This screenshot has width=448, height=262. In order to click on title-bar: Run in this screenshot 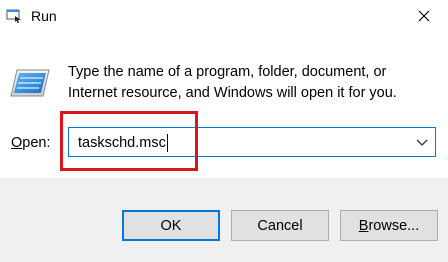, I will do `click(224, 16)`.